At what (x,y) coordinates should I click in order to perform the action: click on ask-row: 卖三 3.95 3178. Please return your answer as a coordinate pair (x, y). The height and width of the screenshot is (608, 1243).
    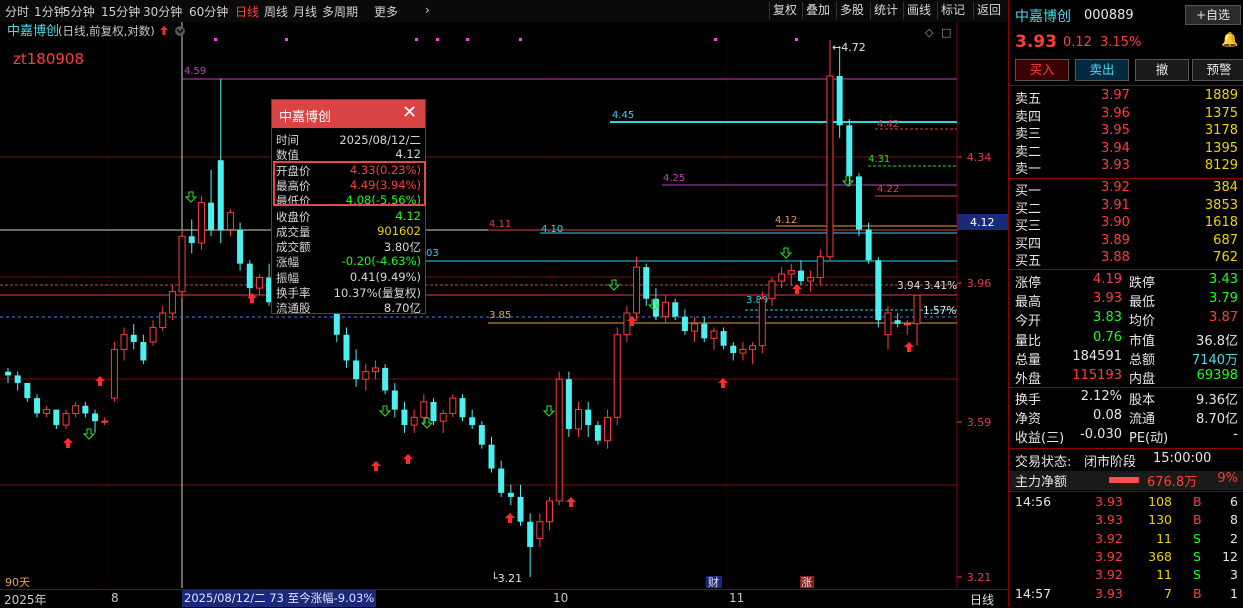
    Looking at the image, I should click on (1126, 132).